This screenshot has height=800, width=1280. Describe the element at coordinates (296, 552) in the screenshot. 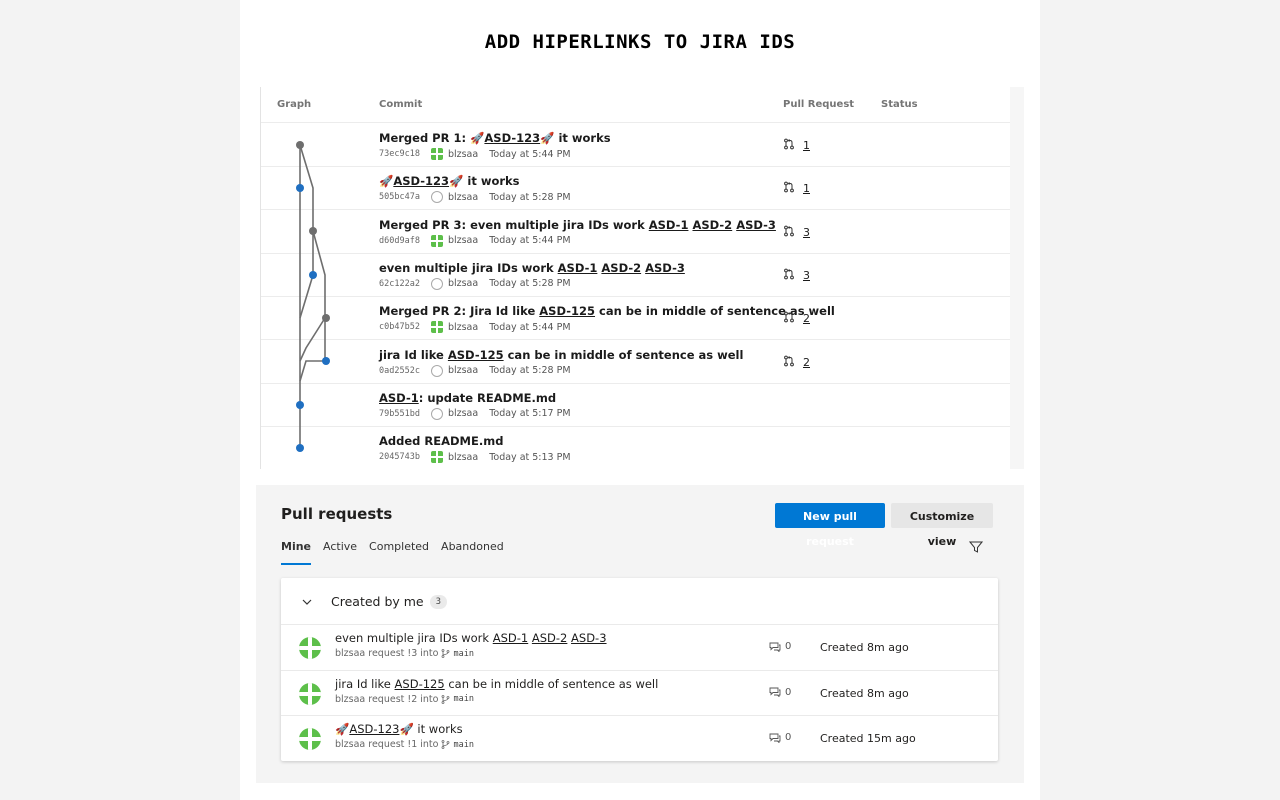

I see `tab-mine: Mine` at that location.